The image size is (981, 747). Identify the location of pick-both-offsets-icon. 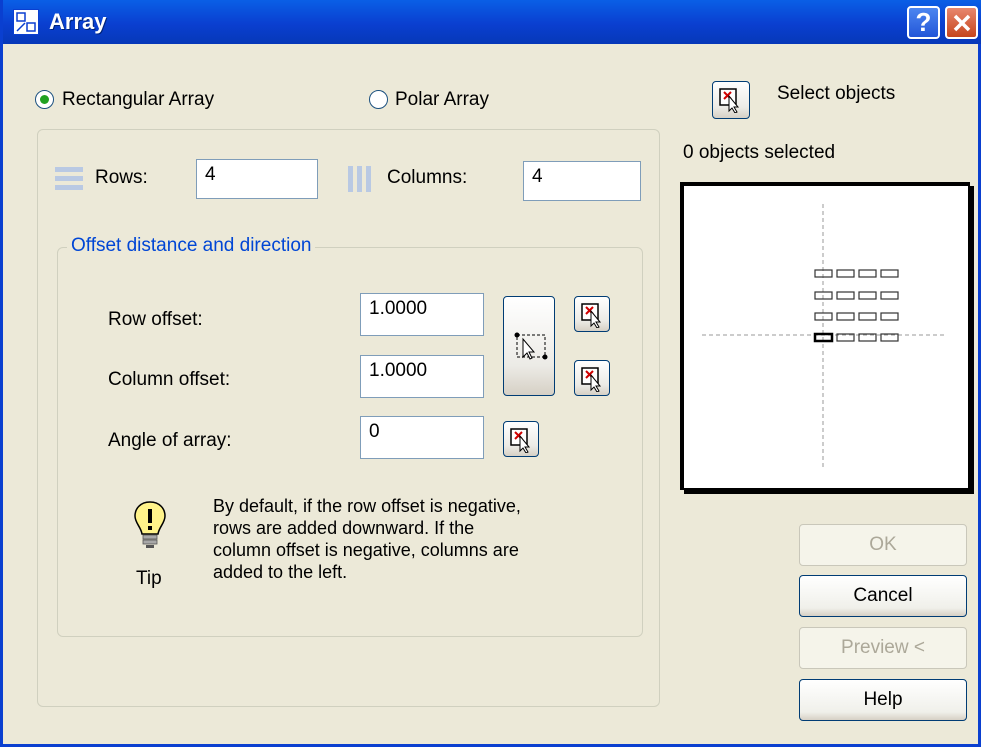
(531, 346).